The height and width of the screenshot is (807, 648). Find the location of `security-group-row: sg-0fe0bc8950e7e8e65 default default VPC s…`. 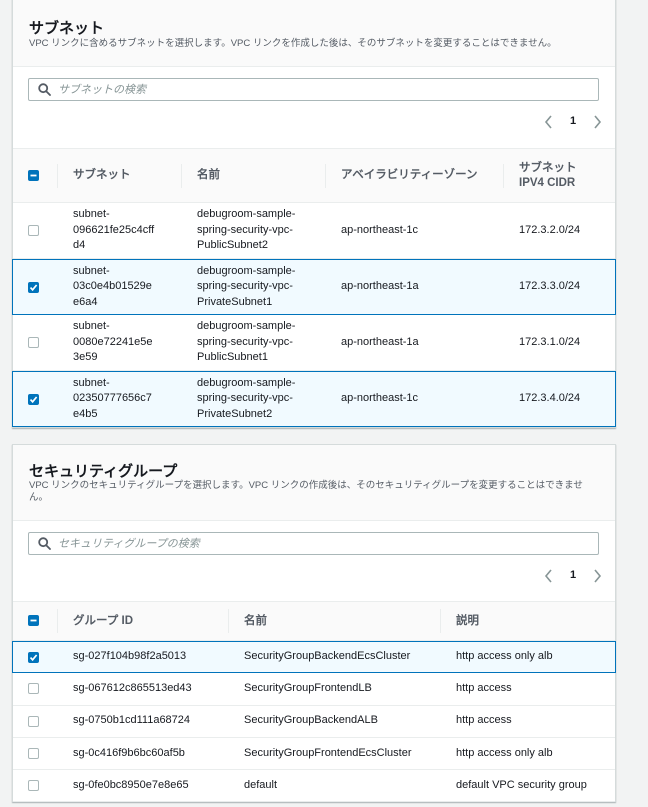

security-group-row: sg-0fe0bc8950e7e8e65 default default VPC s… is located at coordinates (314, 786).